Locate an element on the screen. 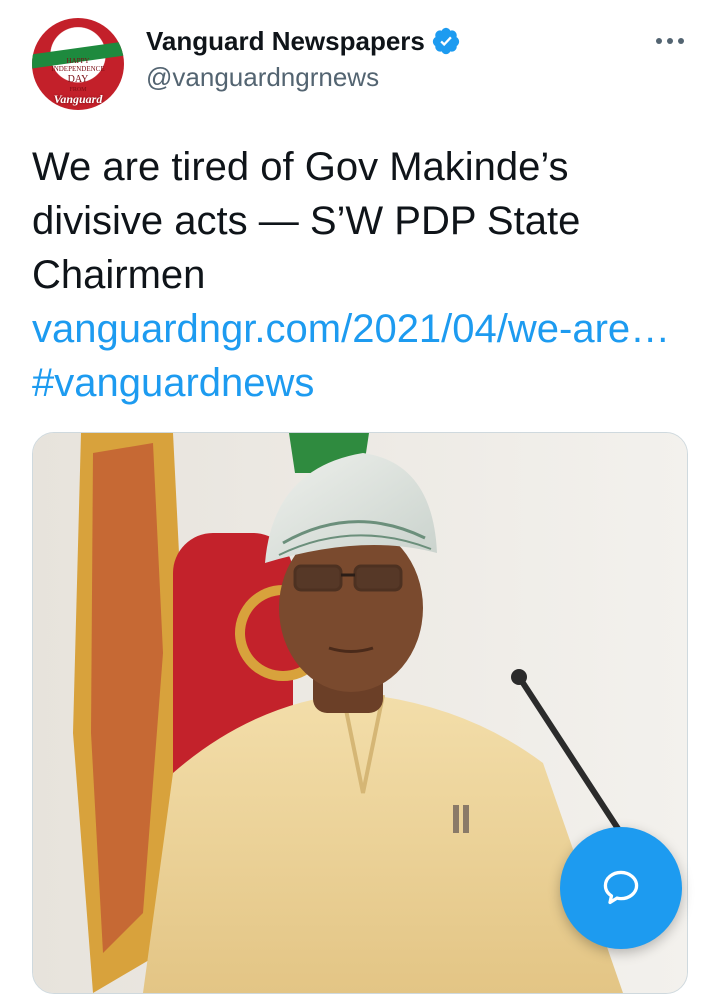  account-name-row: Vanguard Newspapers is located at coordinates (303, 41).